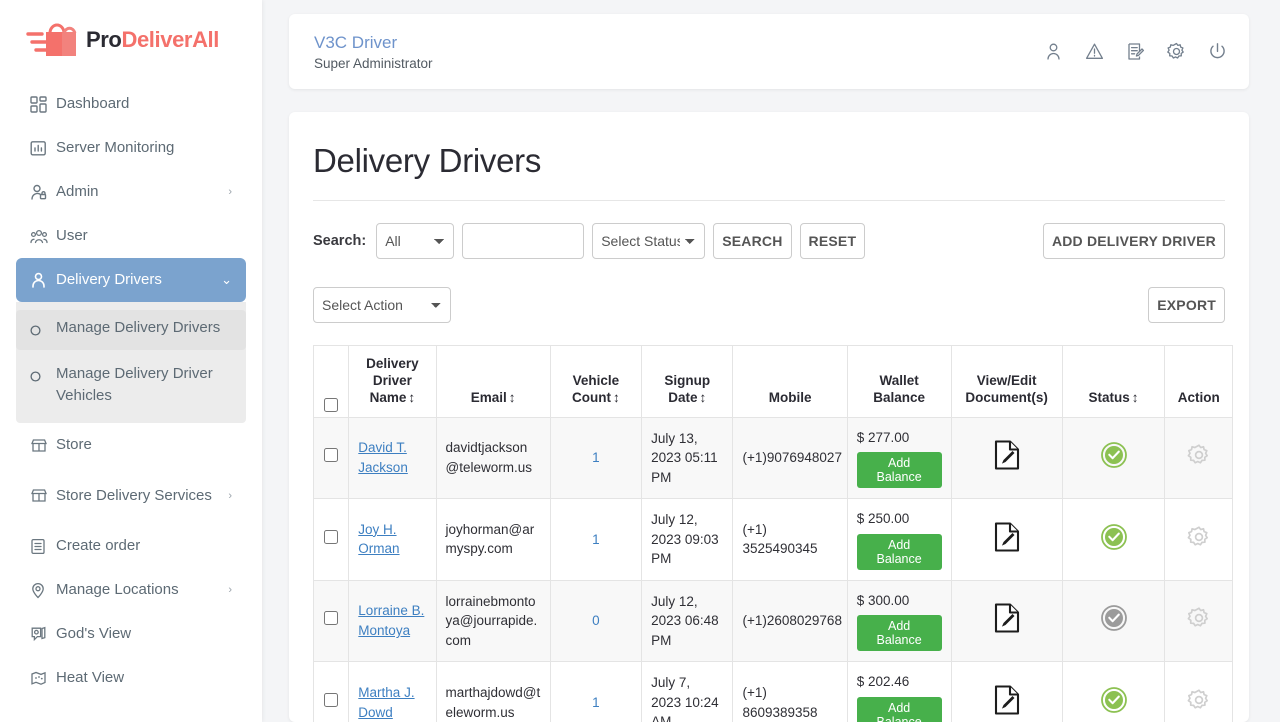 This screenshot has width=1280, height=722. I want to click on search-input, so click(523, 241).